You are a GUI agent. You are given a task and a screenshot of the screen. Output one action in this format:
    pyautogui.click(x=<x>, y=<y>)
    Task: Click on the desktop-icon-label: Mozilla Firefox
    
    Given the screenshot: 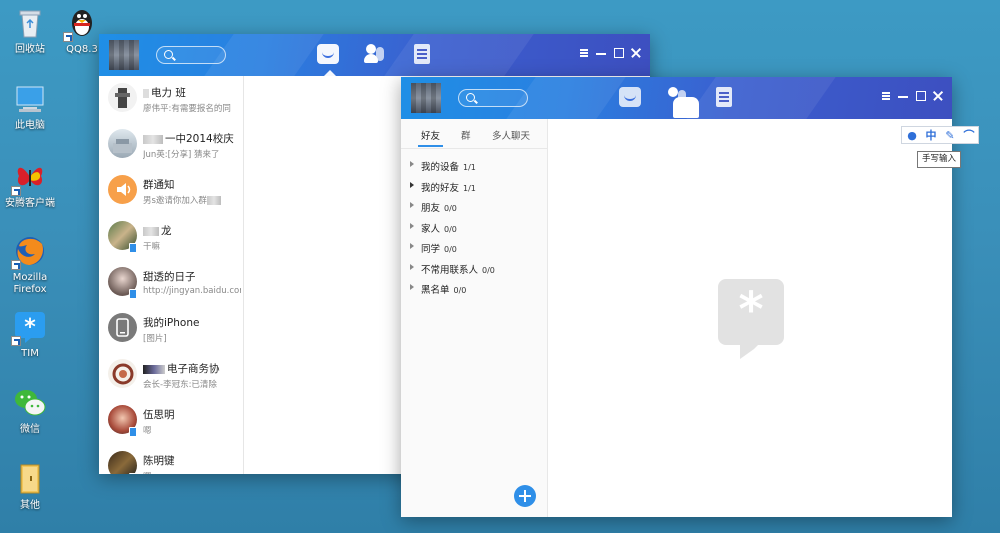 What is the action you would take?
    pyautogui.click(x=30, y=283)
    